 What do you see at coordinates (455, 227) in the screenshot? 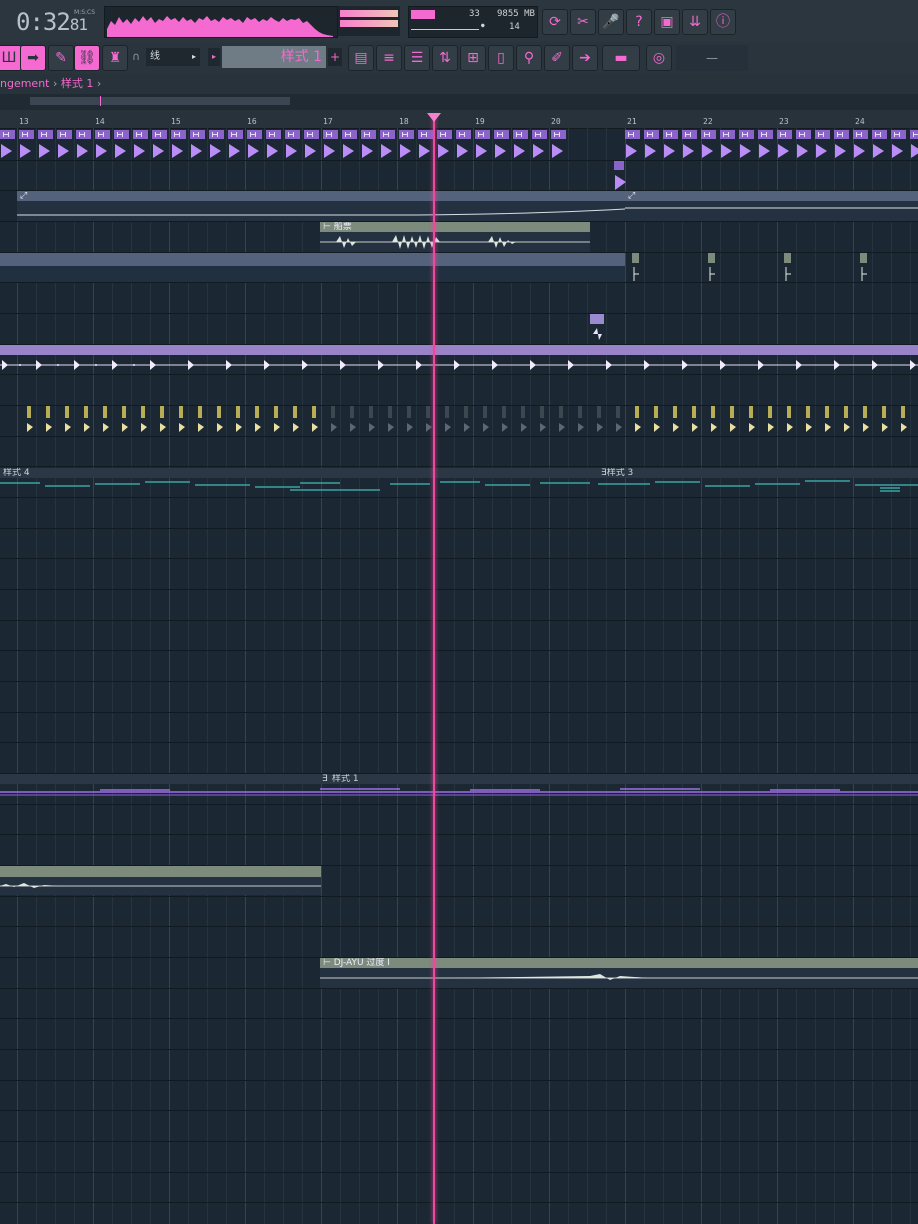
I see `audio-clip-header: ⊢ 船票` at bounding box center [455, 227].